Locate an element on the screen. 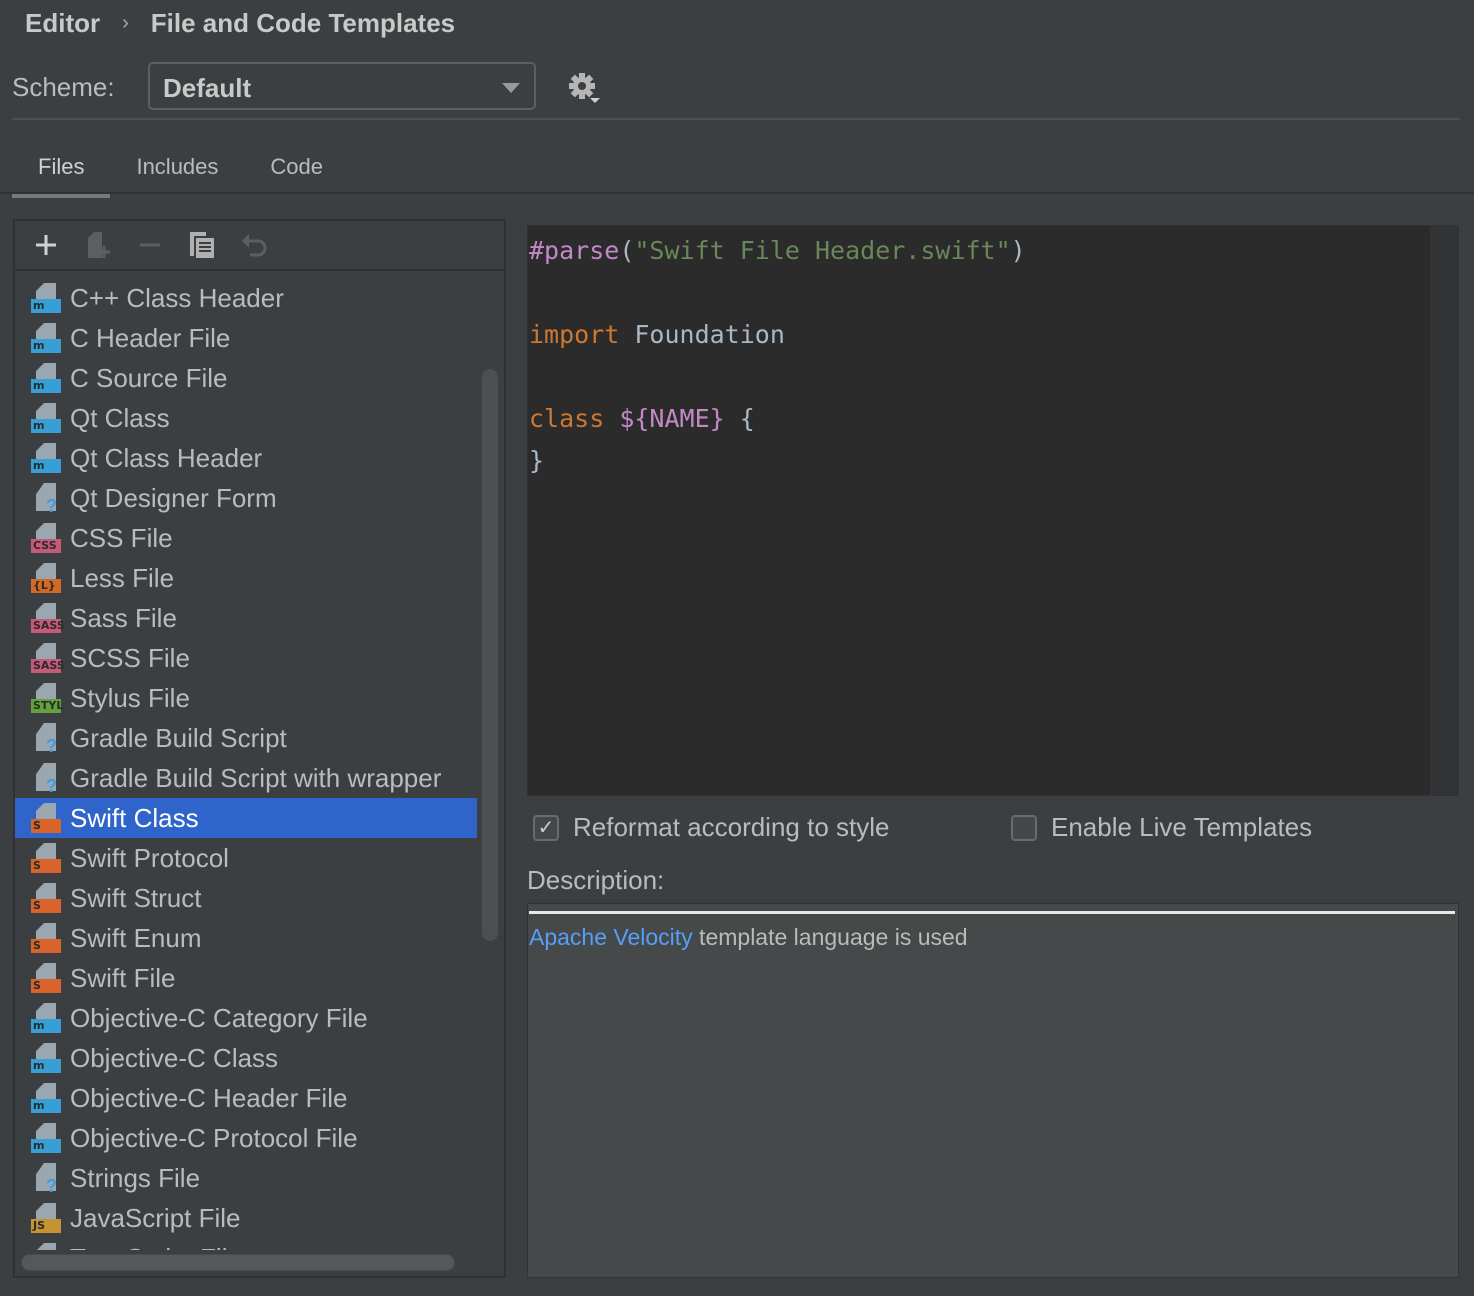 This screenshot has height=1296, width=1474. list-item-label: Swift File is located at coordinates (123, 977).